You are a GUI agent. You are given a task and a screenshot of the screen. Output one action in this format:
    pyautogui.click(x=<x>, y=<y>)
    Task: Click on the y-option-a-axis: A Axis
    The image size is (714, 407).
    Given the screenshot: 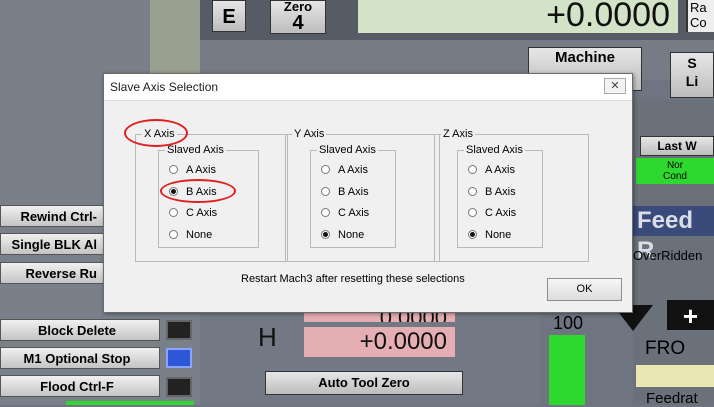 What is the action you would take?
    pyautogui.click(x=344, y=170)
    